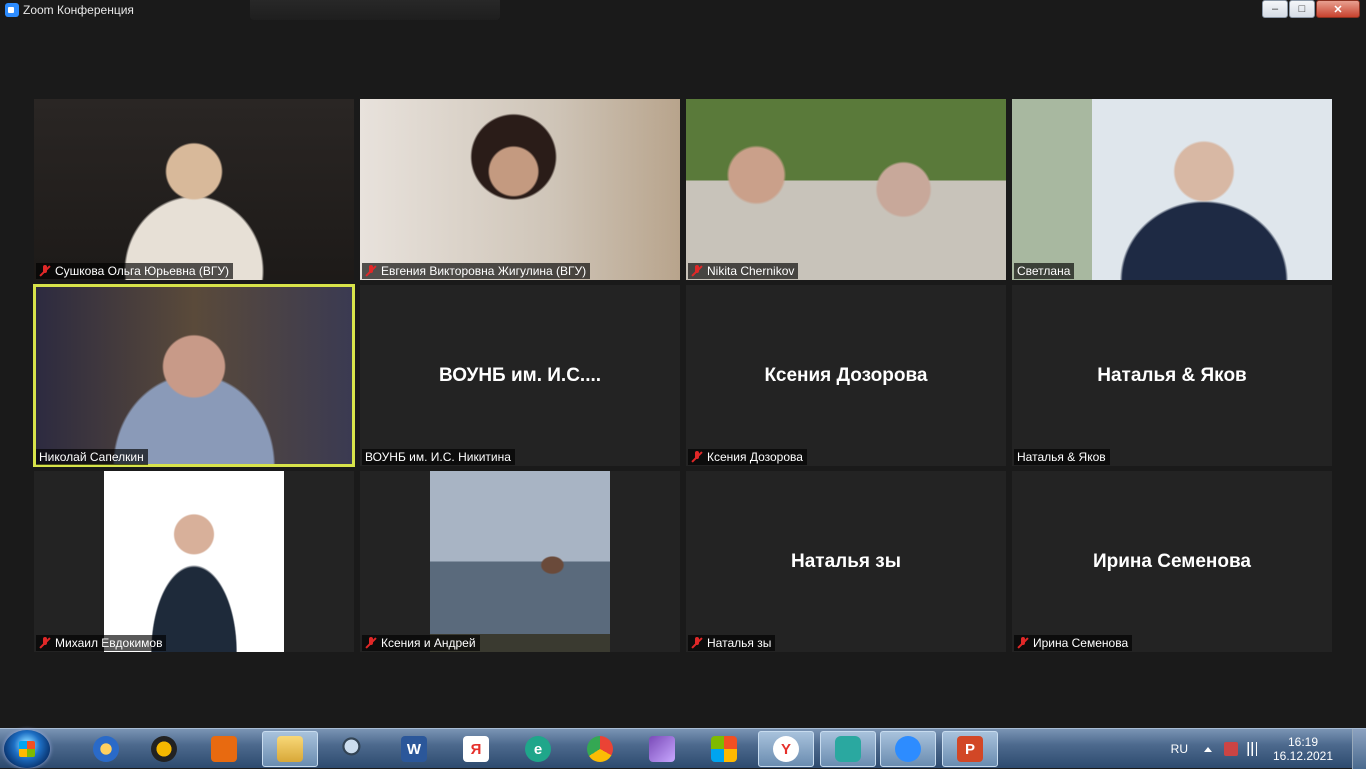 This screenshot has width=1366, height=769. Describe the element at coordinates (290, 749) in the screenshot. I see `file-explorer-icon` at that location.